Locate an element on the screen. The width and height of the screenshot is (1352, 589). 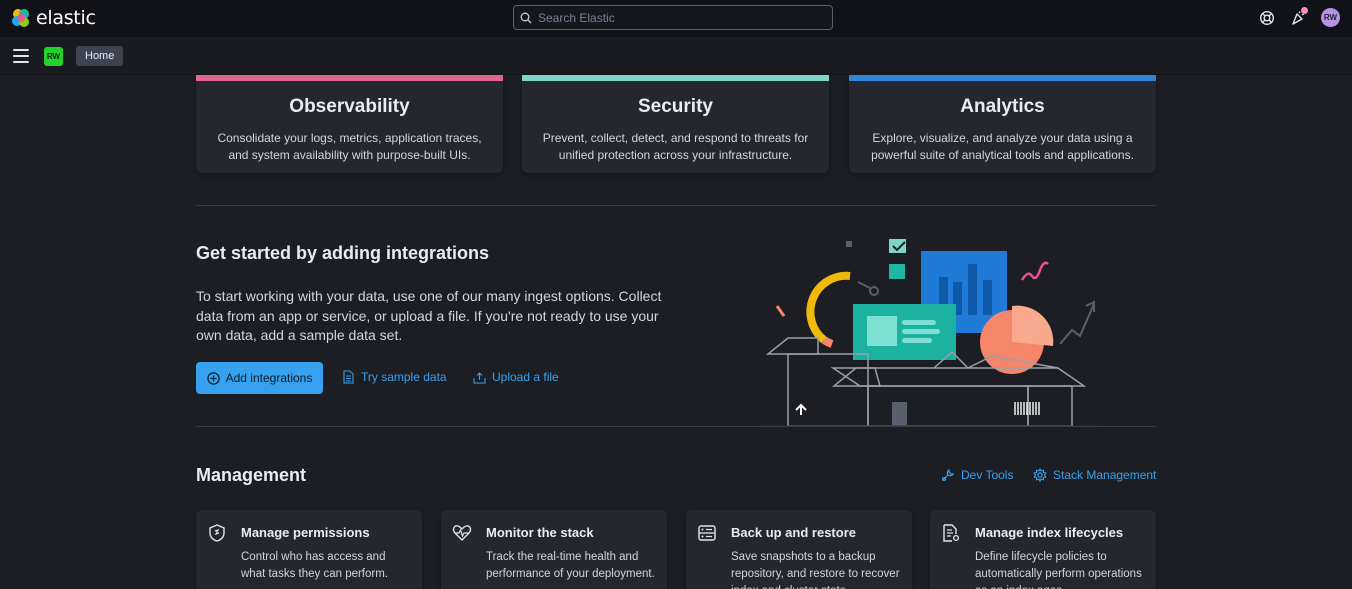
dev-tools-link: Dev Tools is located at coordinates (977, 475).